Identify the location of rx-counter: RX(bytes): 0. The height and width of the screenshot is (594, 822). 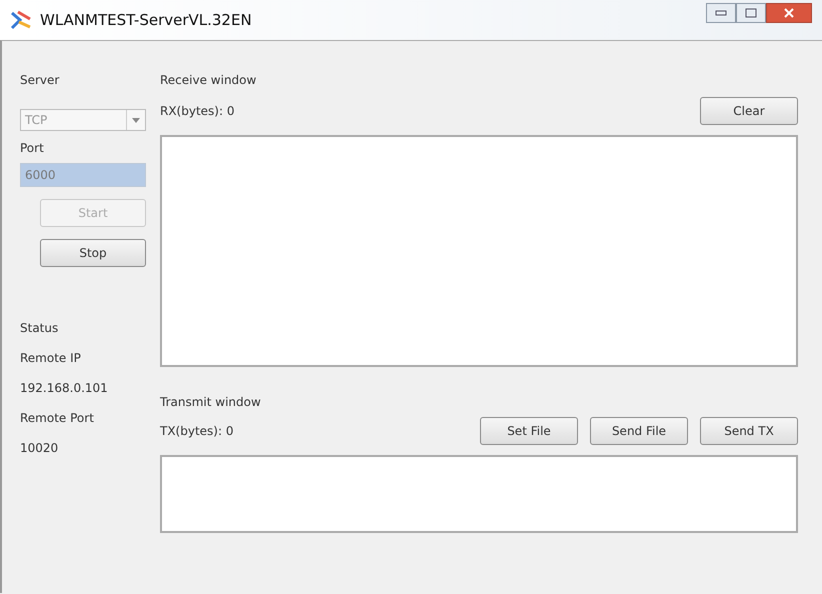
(197, 111).